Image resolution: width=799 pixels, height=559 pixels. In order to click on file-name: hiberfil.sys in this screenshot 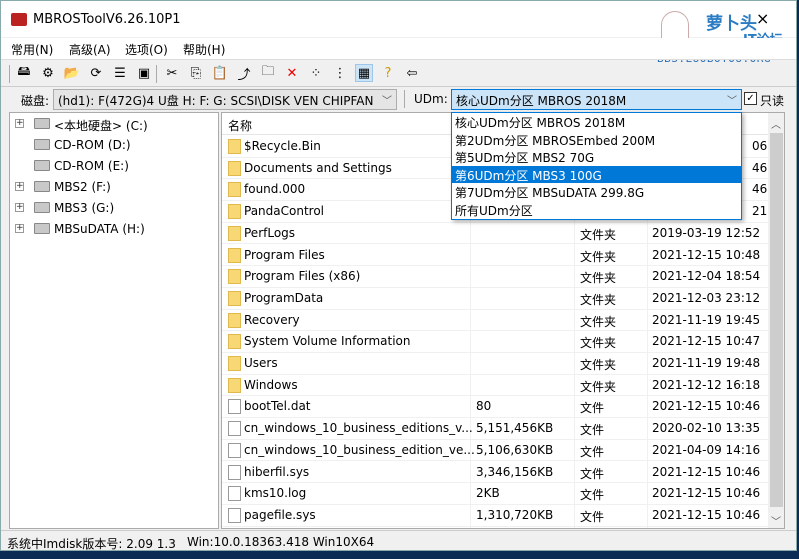, I will do `click(277, 471)`.